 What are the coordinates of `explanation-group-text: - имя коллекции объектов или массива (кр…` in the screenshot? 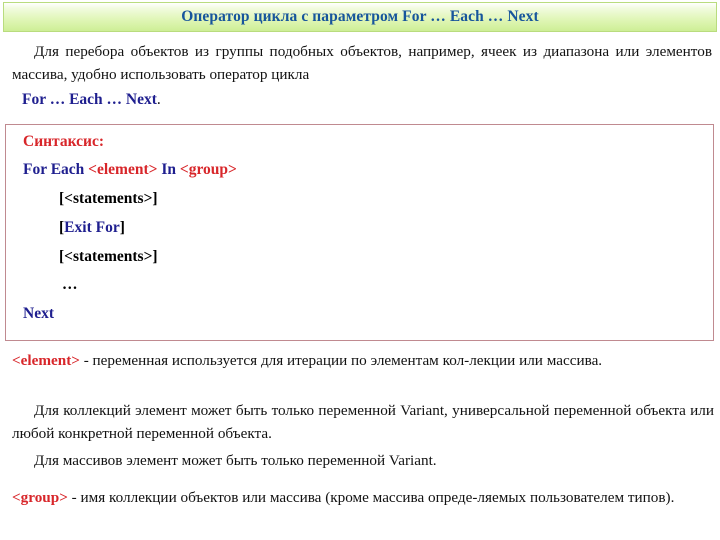 It's located at (371, 497).